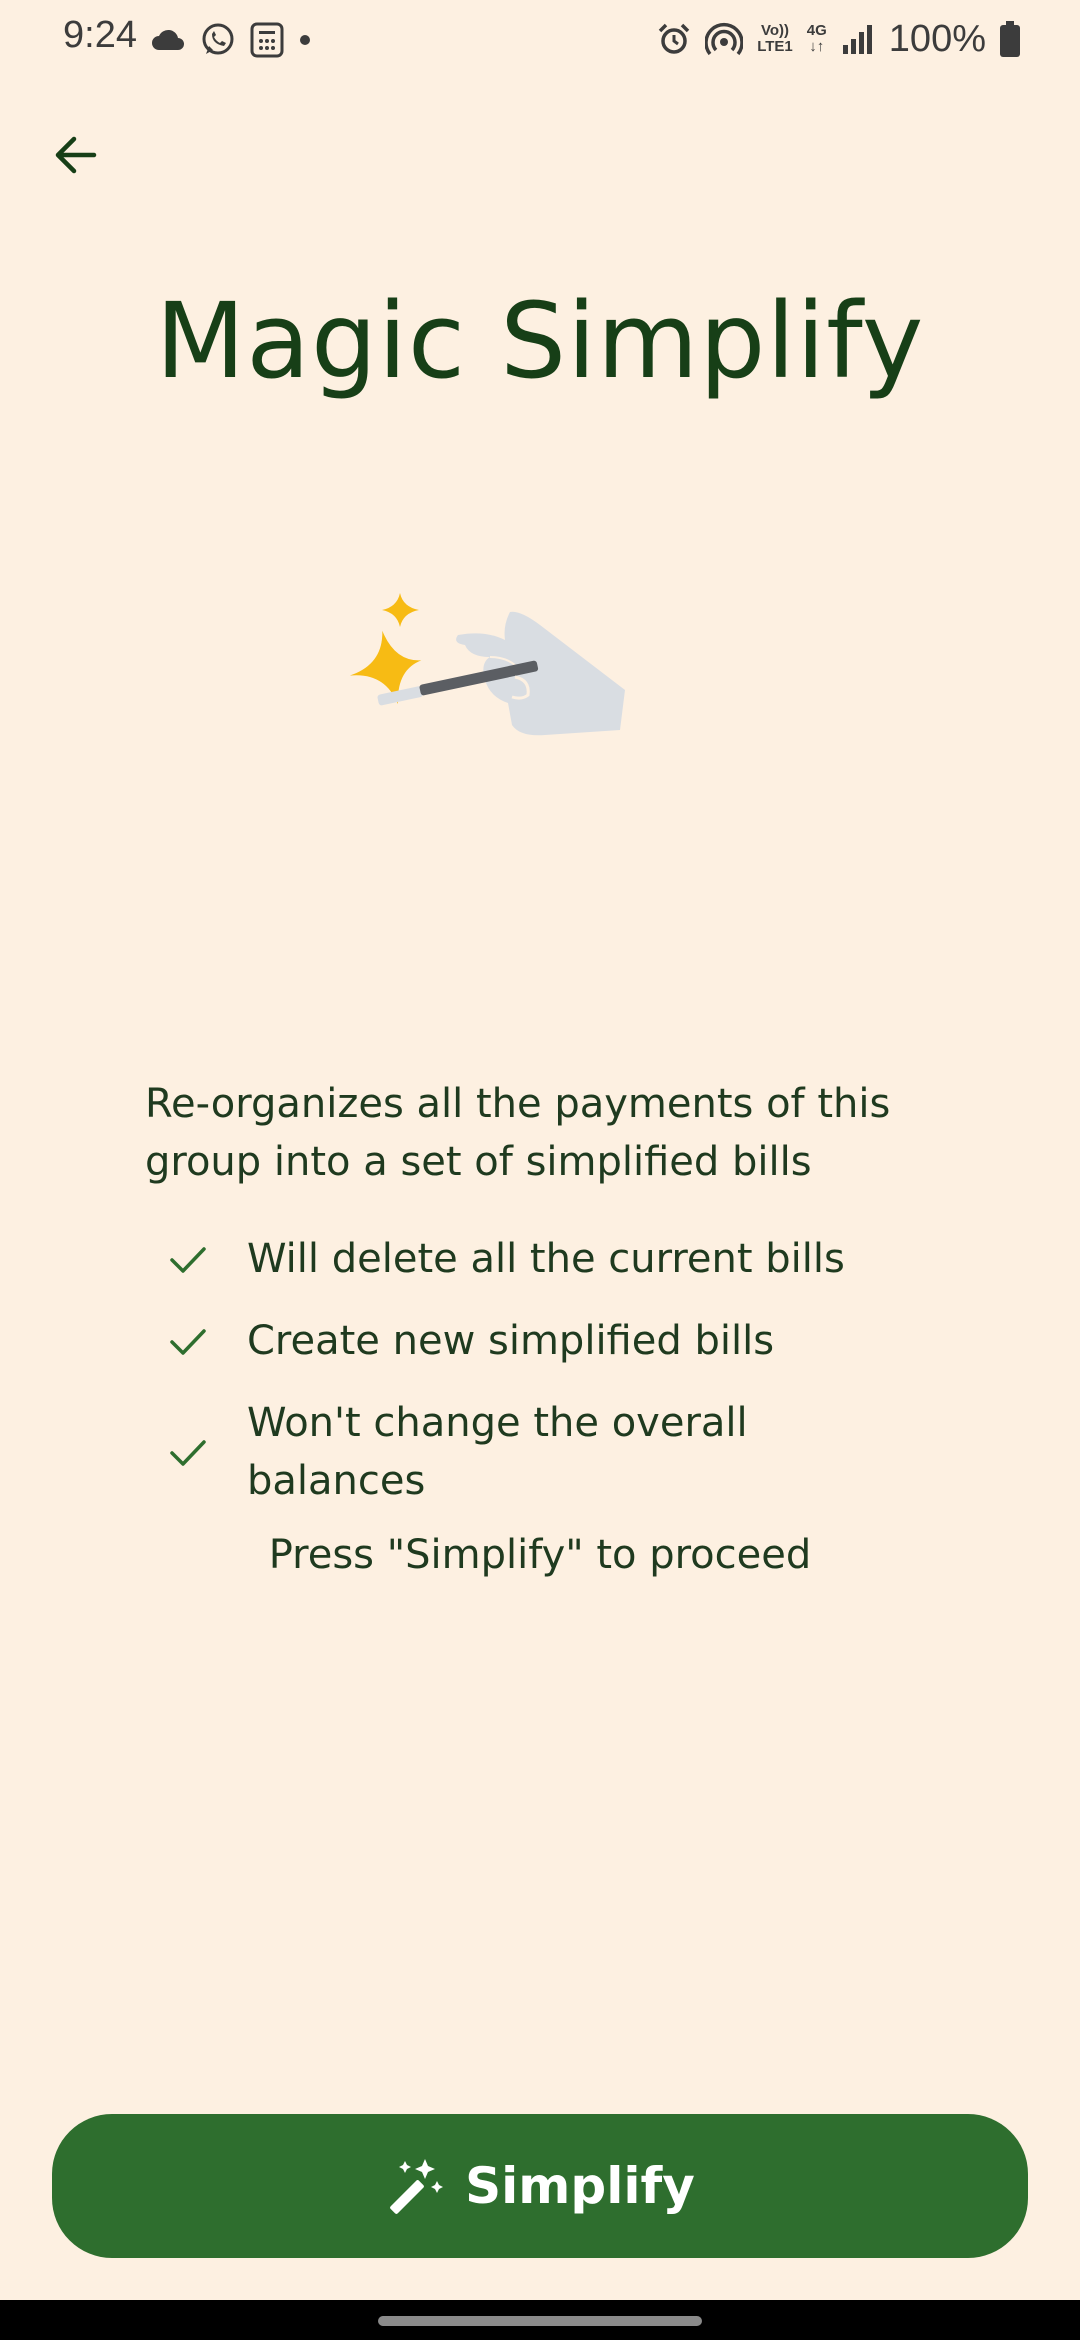 This screenshot has height=2340, width=1080. I want to click on alarm-icon, so click(674, 38).